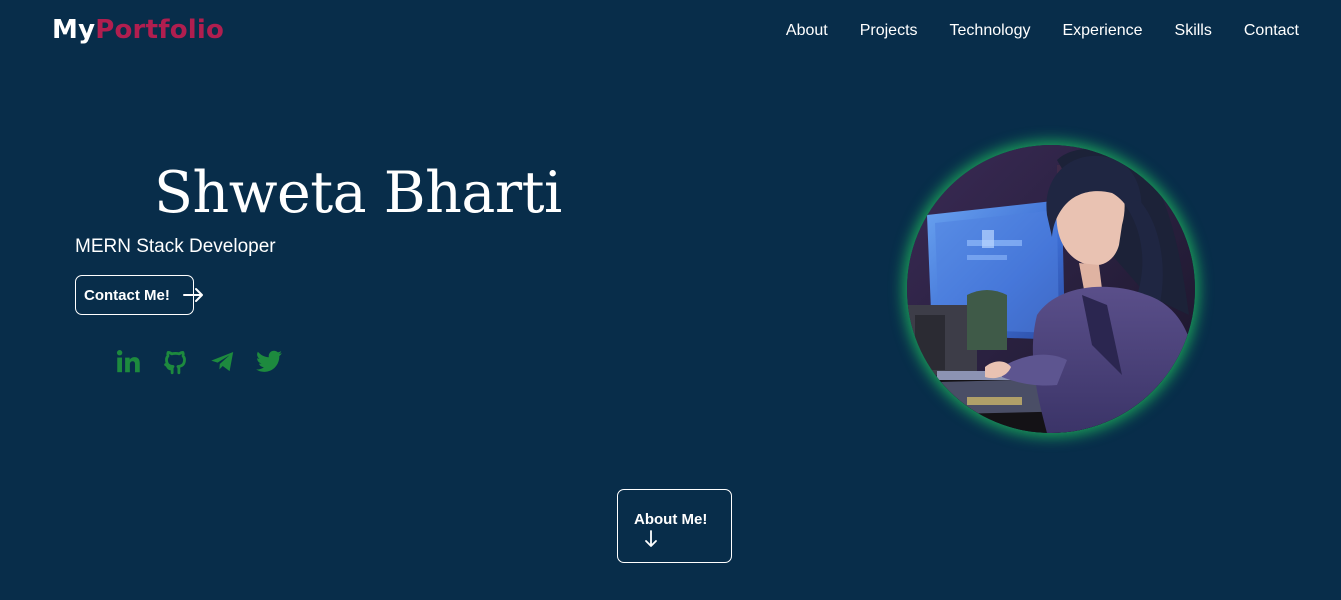 The height and width of the screenshot is (600, 1341). What do you see at coordinates (358, 193) in the screenshot?
I see `hero-name: Shweta Bharti` at bounding box center [358, 193].